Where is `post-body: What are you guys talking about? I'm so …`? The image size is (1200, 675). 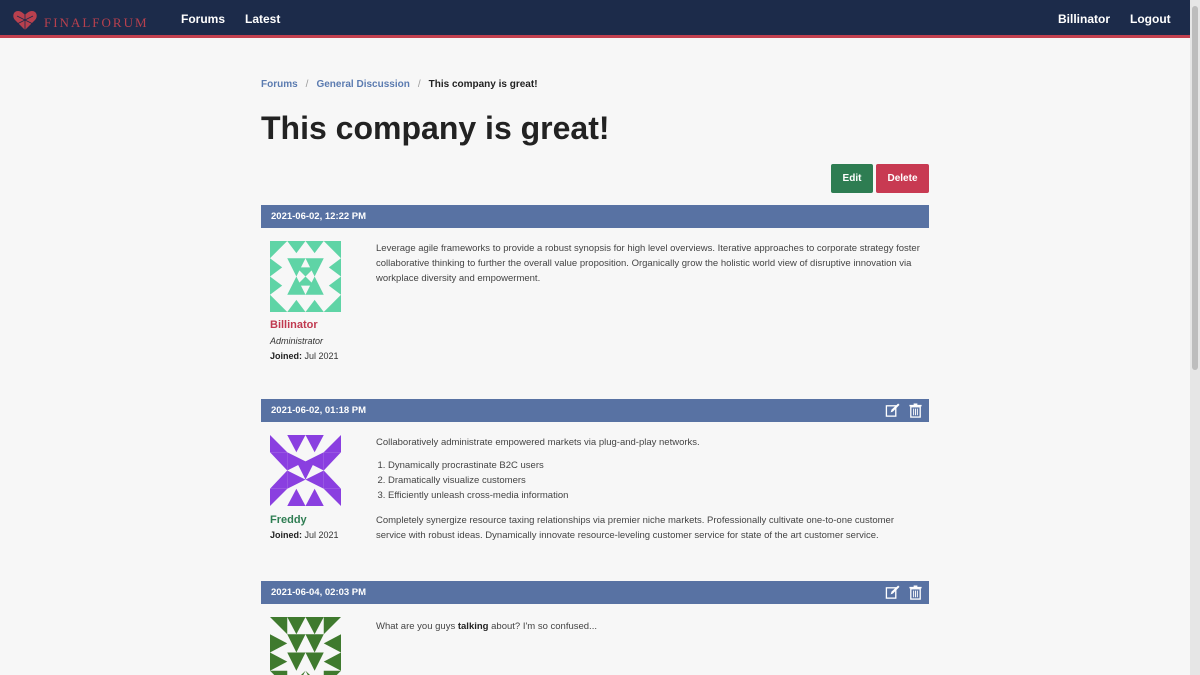
post-body: What are you guys talking about? I'm so … is located at coordinates (648, 626).